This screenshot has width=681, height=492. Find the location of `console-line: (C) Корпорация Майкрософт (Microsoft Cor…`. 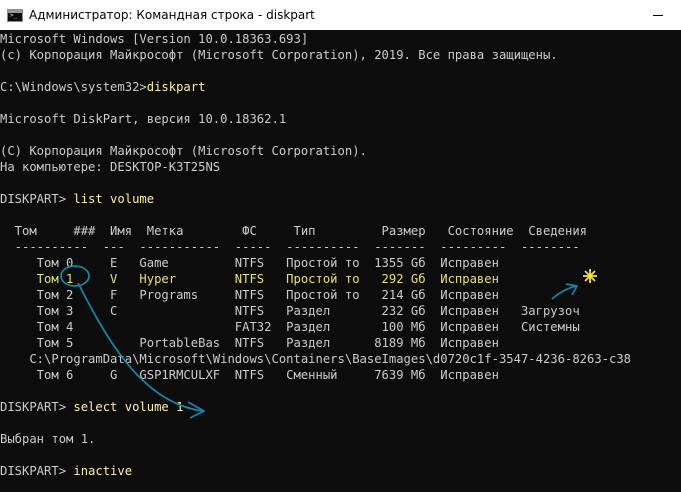

console-line: (C) Корпорация Майкрософт (Microsoft Cor… is located at coordinates (183, 151).